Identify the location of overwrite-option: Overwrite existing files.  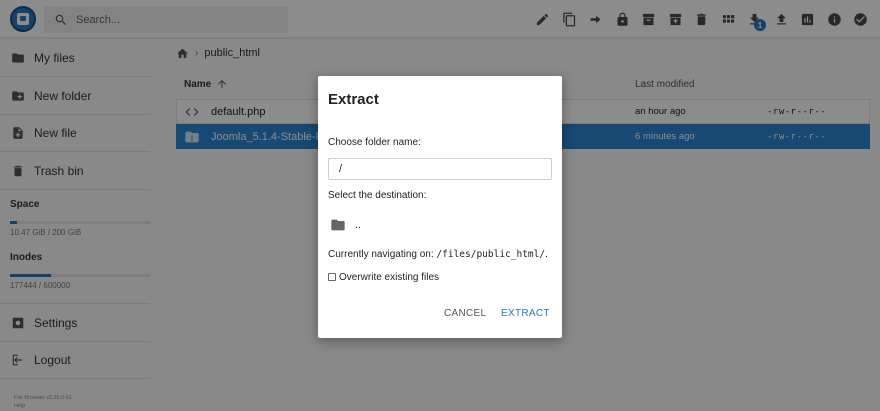
(383, 277).